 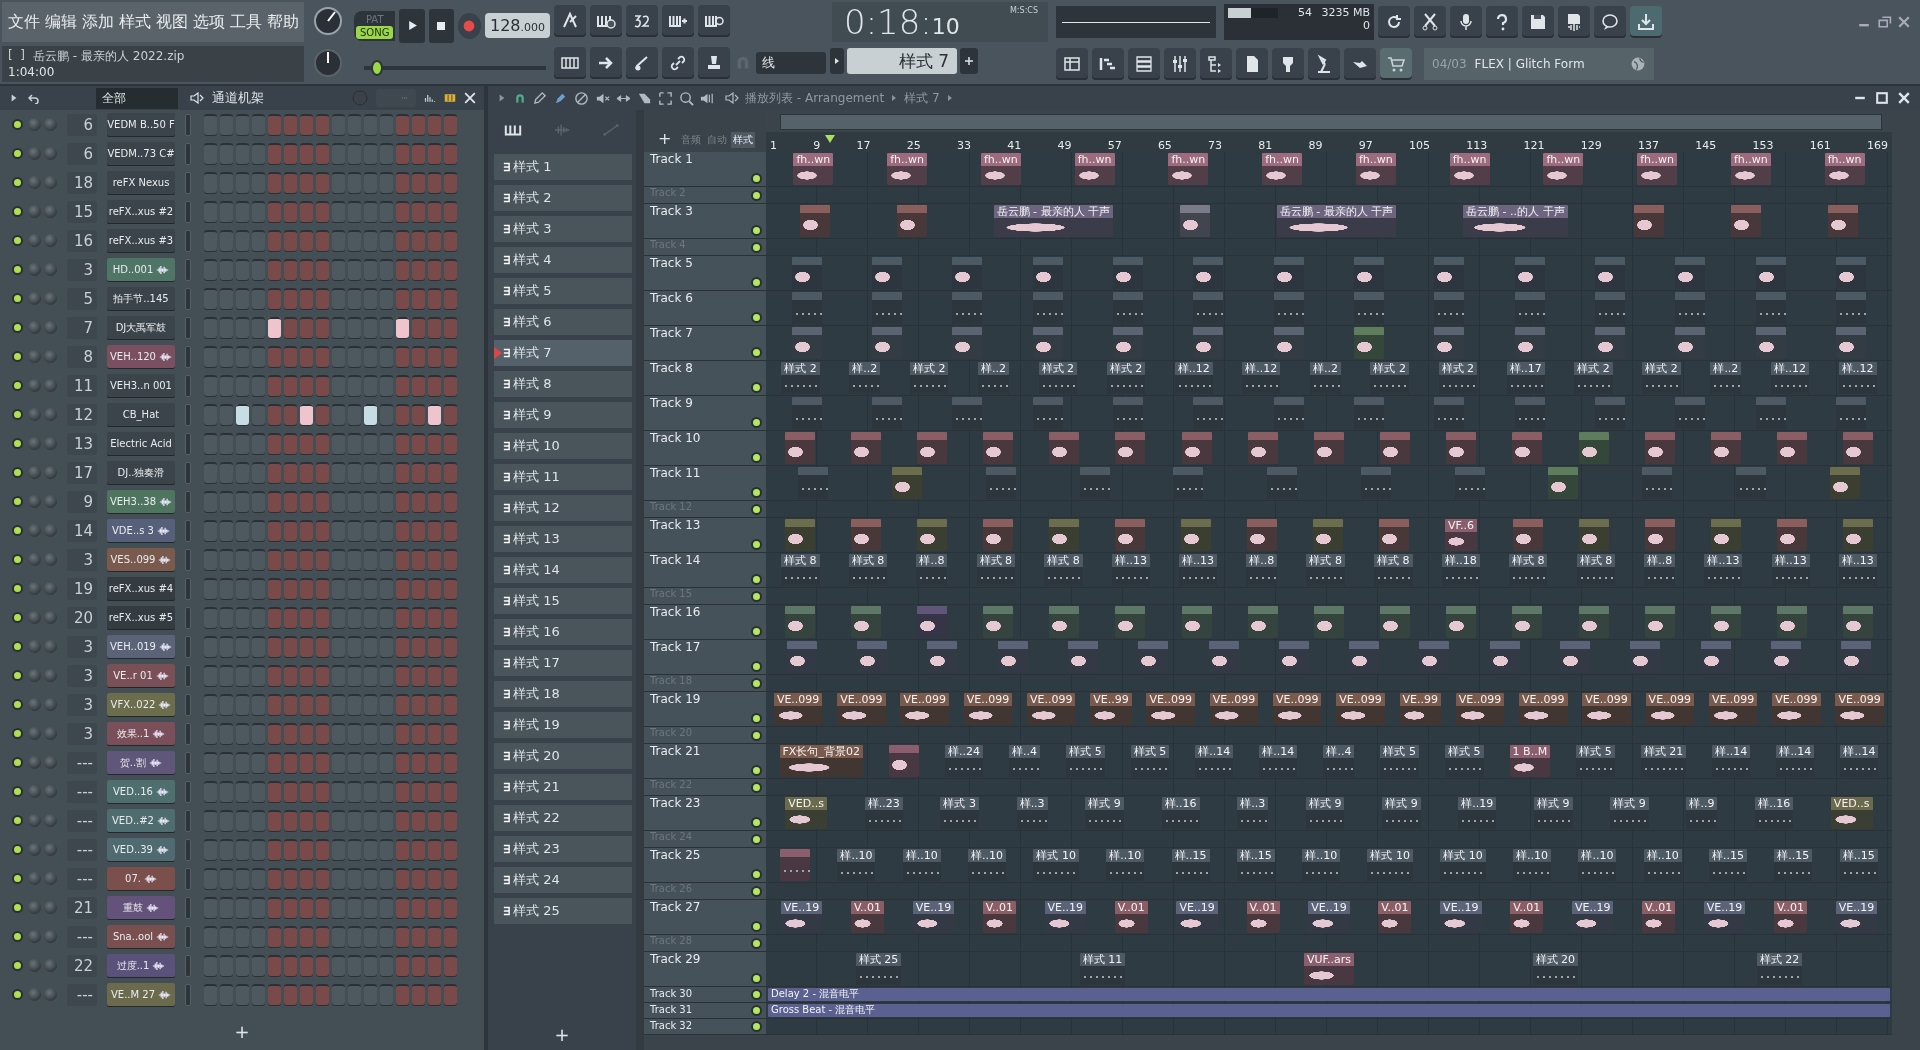 What do you see at coordinates (1458, 378) in the screenshot?
I see `playlist-clip: 样式 2` at bounding box center [1458, 378].